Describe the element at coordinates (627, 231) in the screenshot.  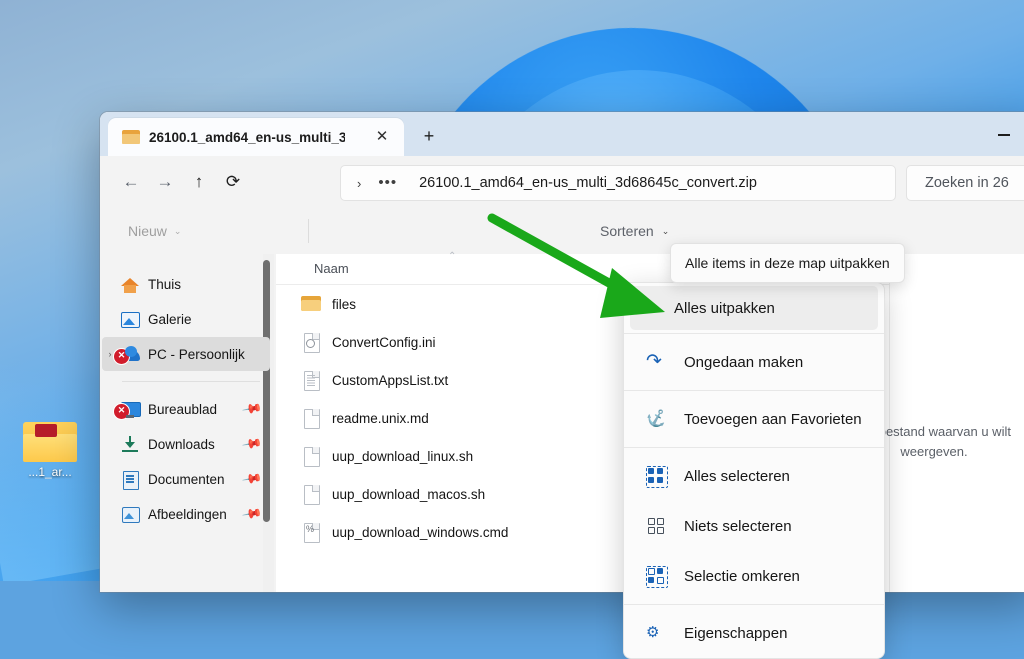
I see `sort-button-label: Sorteren` at that location.